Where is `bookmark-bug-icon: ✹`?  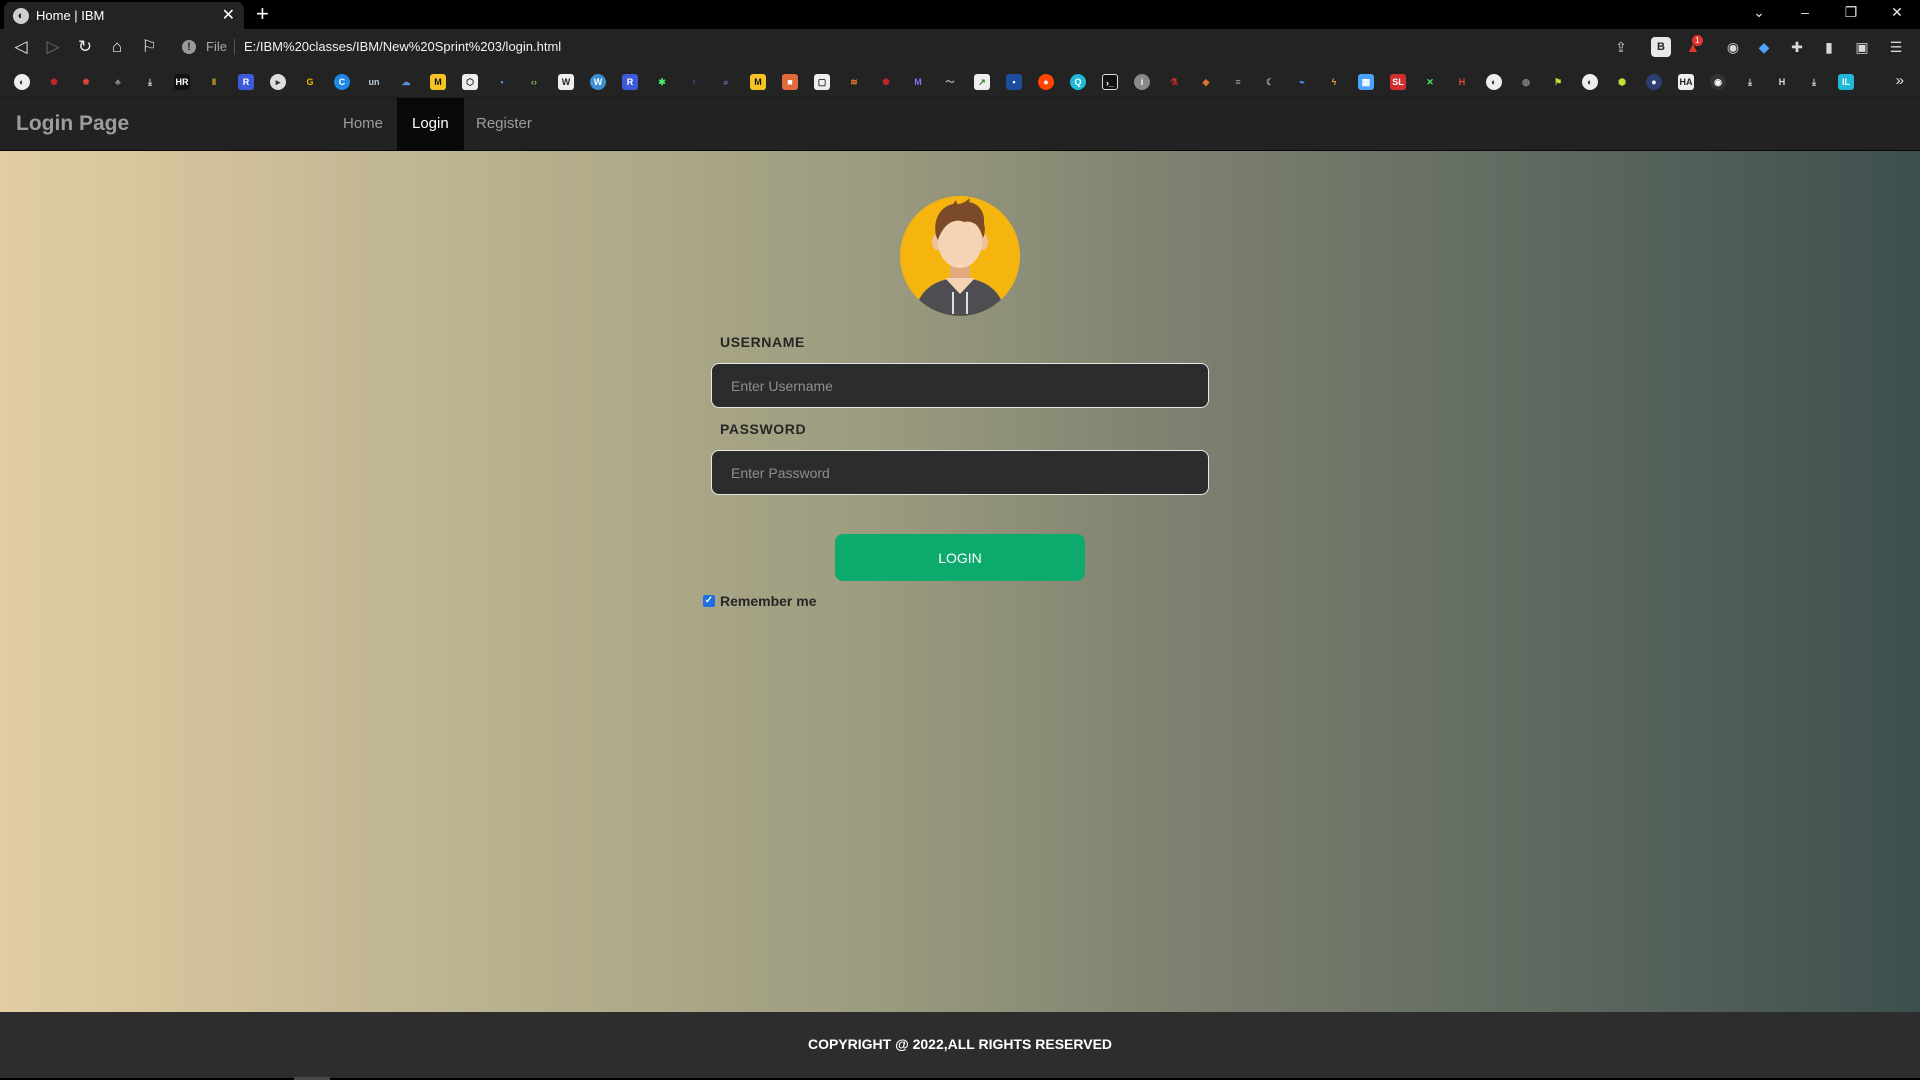 bookmark-bug-icon: ✹ is located at coordinates (86, 82).